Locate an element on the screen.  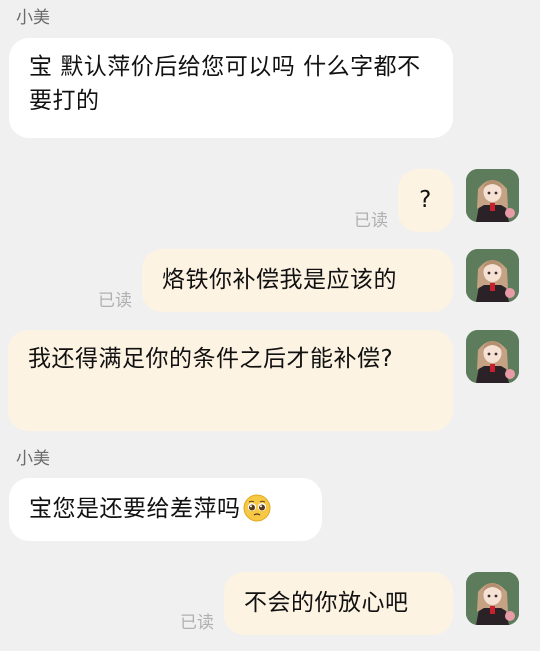
message-bubble-received: 宝您是还要给差萍吗 is located at coordinates (165, 509).